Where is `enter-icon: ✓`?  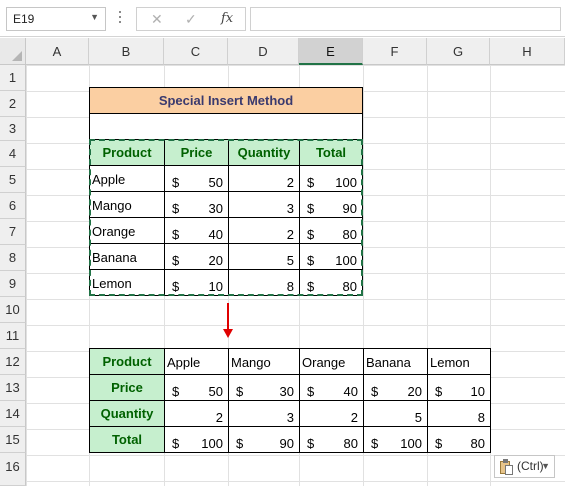
enter-icon: ✓ is located at coordinates (191, 19).